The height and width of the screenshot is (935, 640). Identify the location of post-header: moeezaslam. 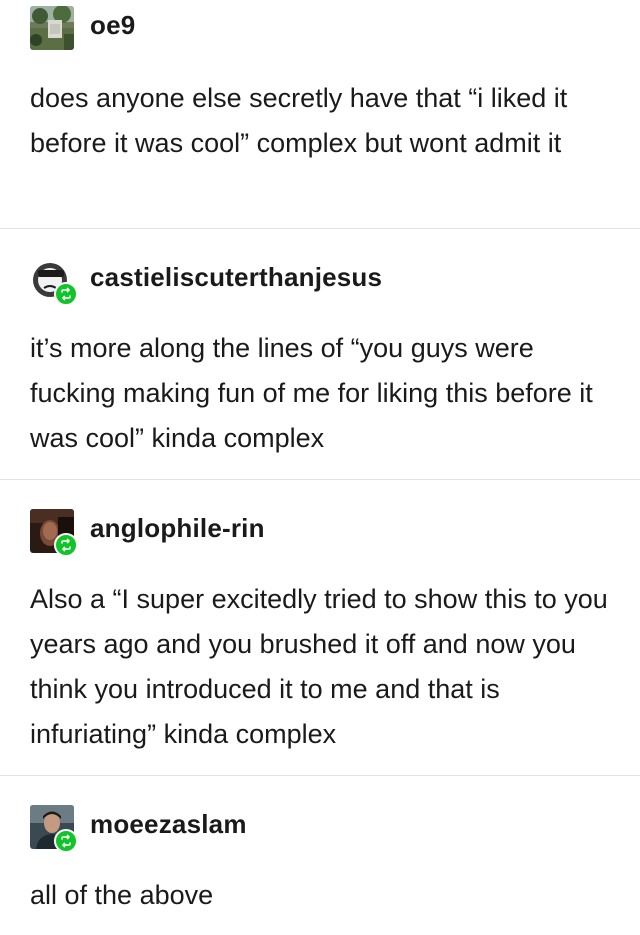
(320, 829).